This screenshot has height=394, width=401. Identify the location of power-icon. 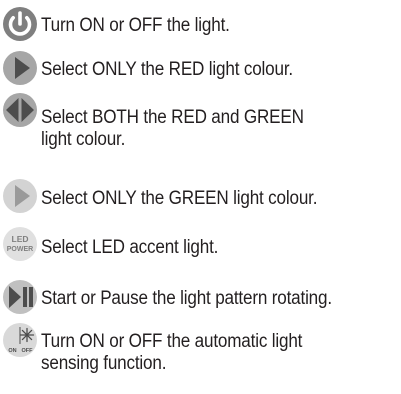
(20, 24).